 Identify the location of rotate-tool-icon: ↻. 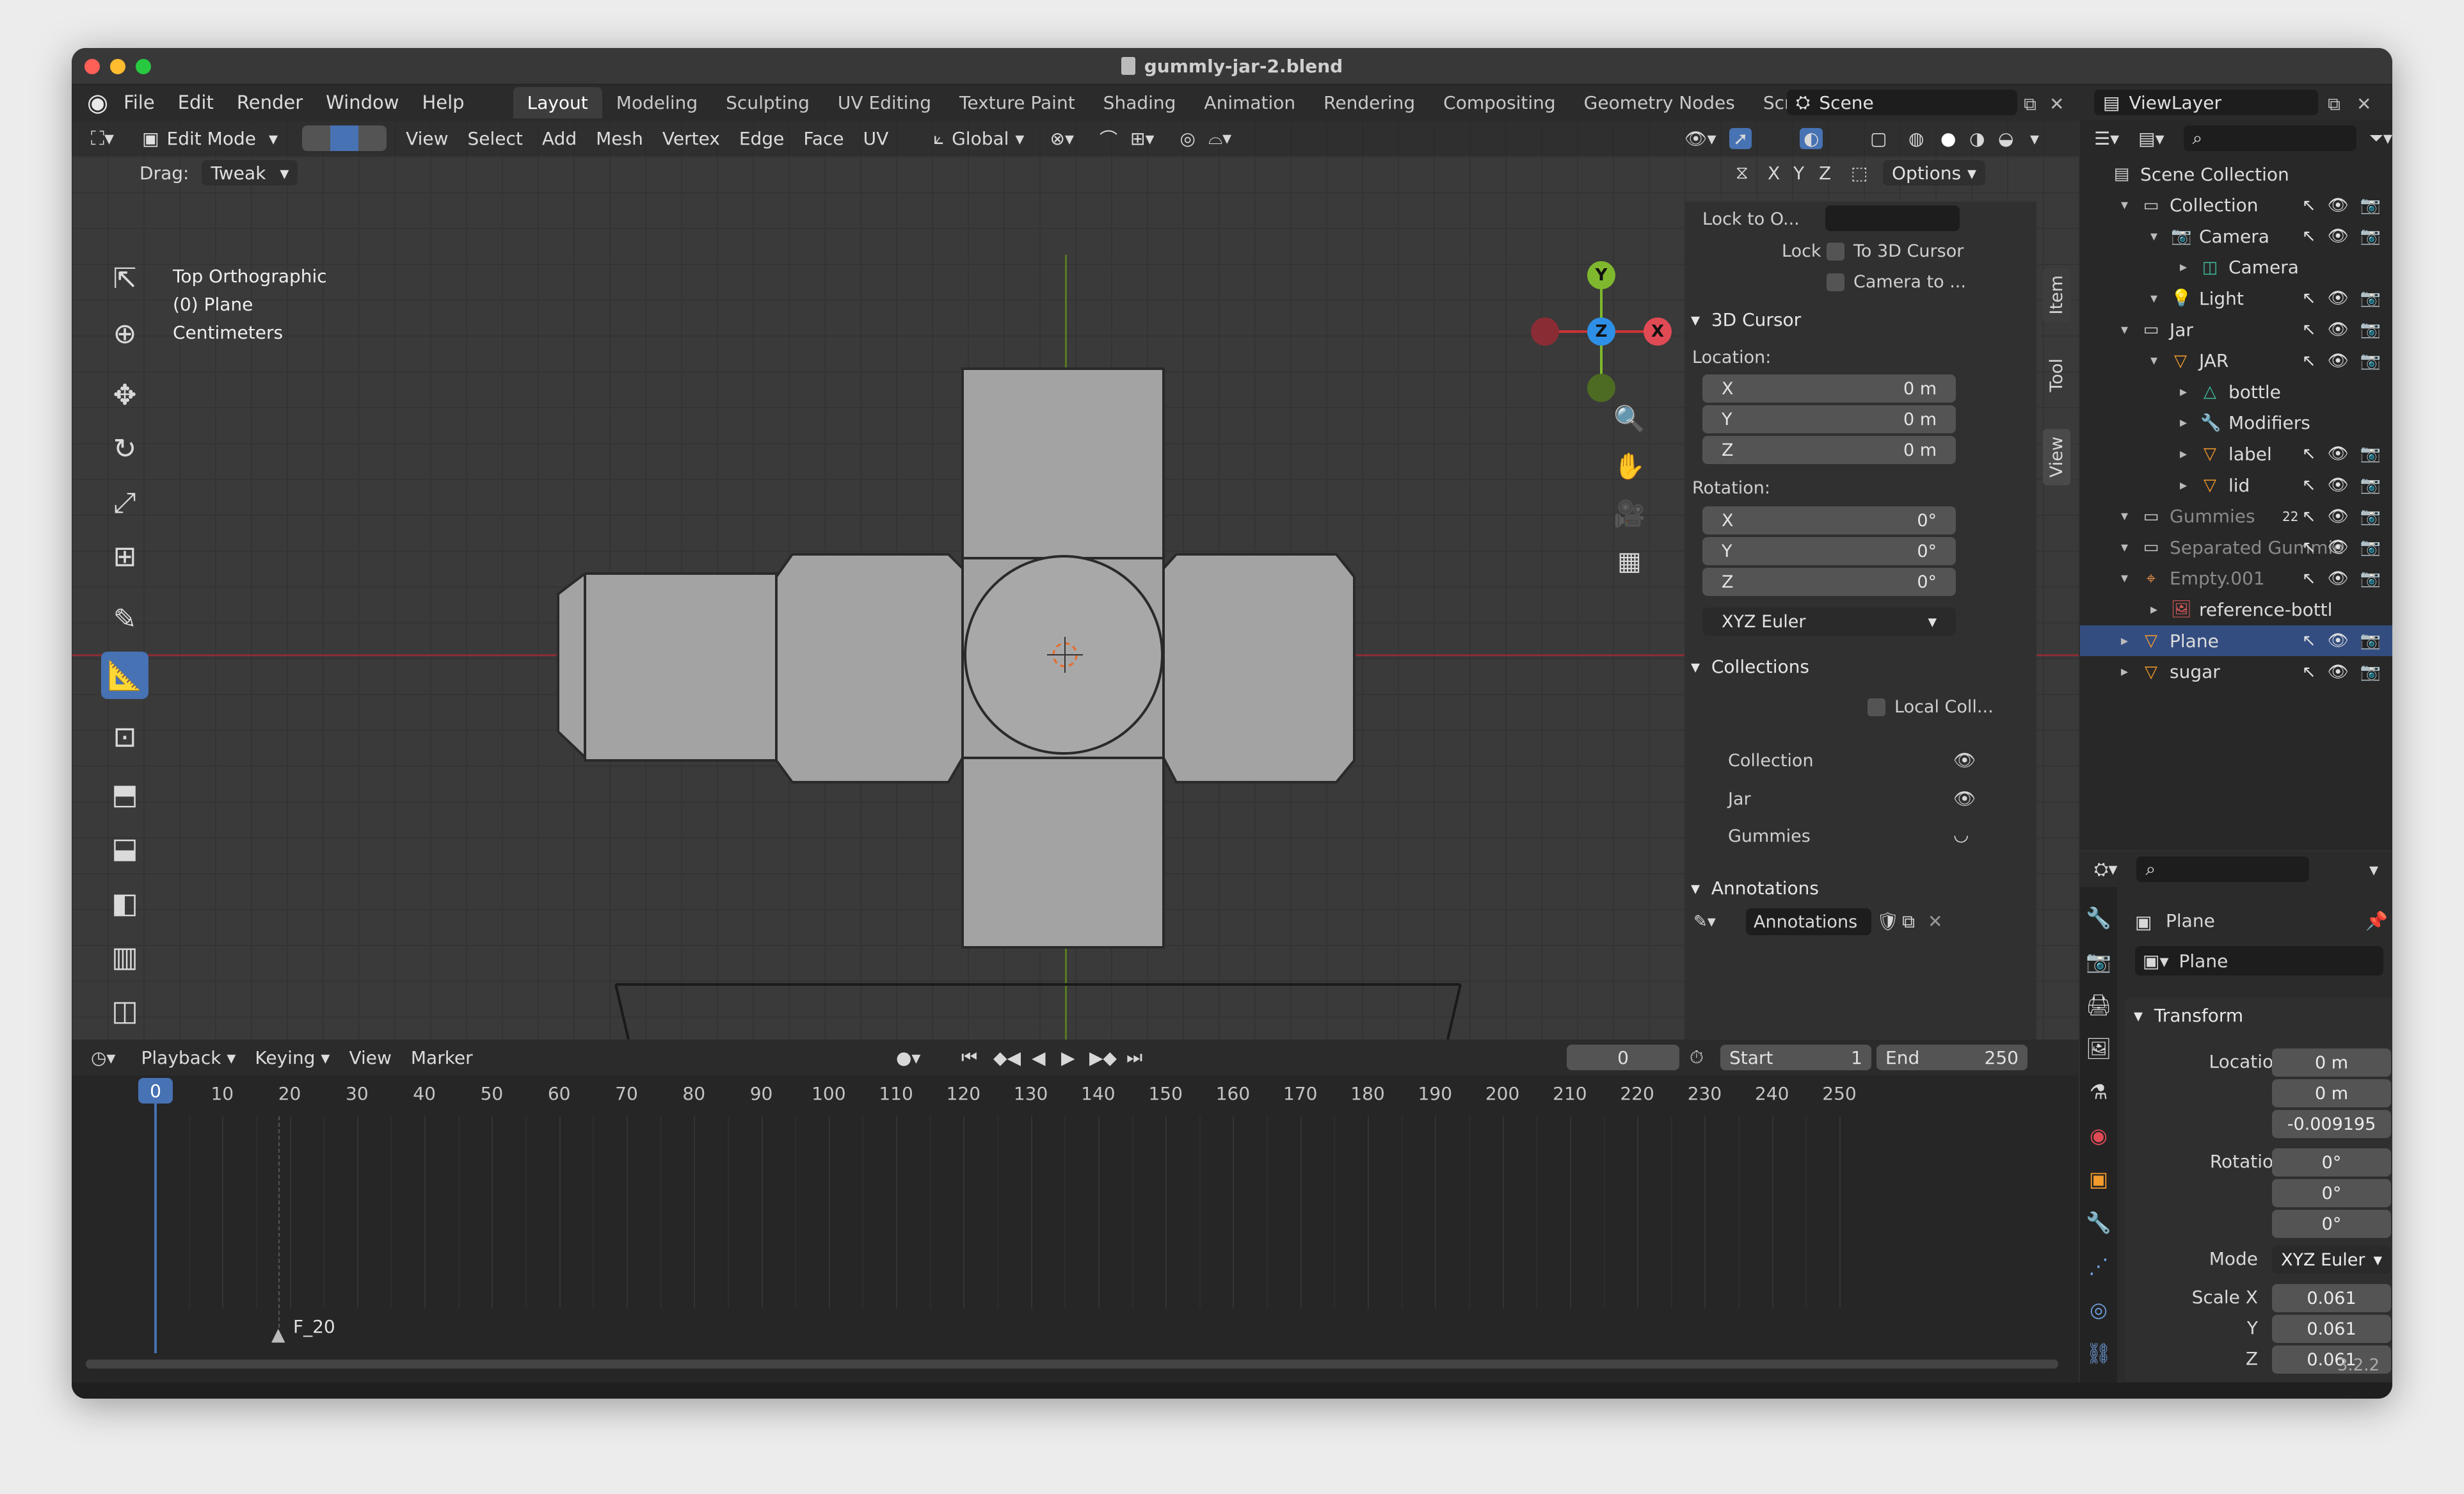
(124, 449).